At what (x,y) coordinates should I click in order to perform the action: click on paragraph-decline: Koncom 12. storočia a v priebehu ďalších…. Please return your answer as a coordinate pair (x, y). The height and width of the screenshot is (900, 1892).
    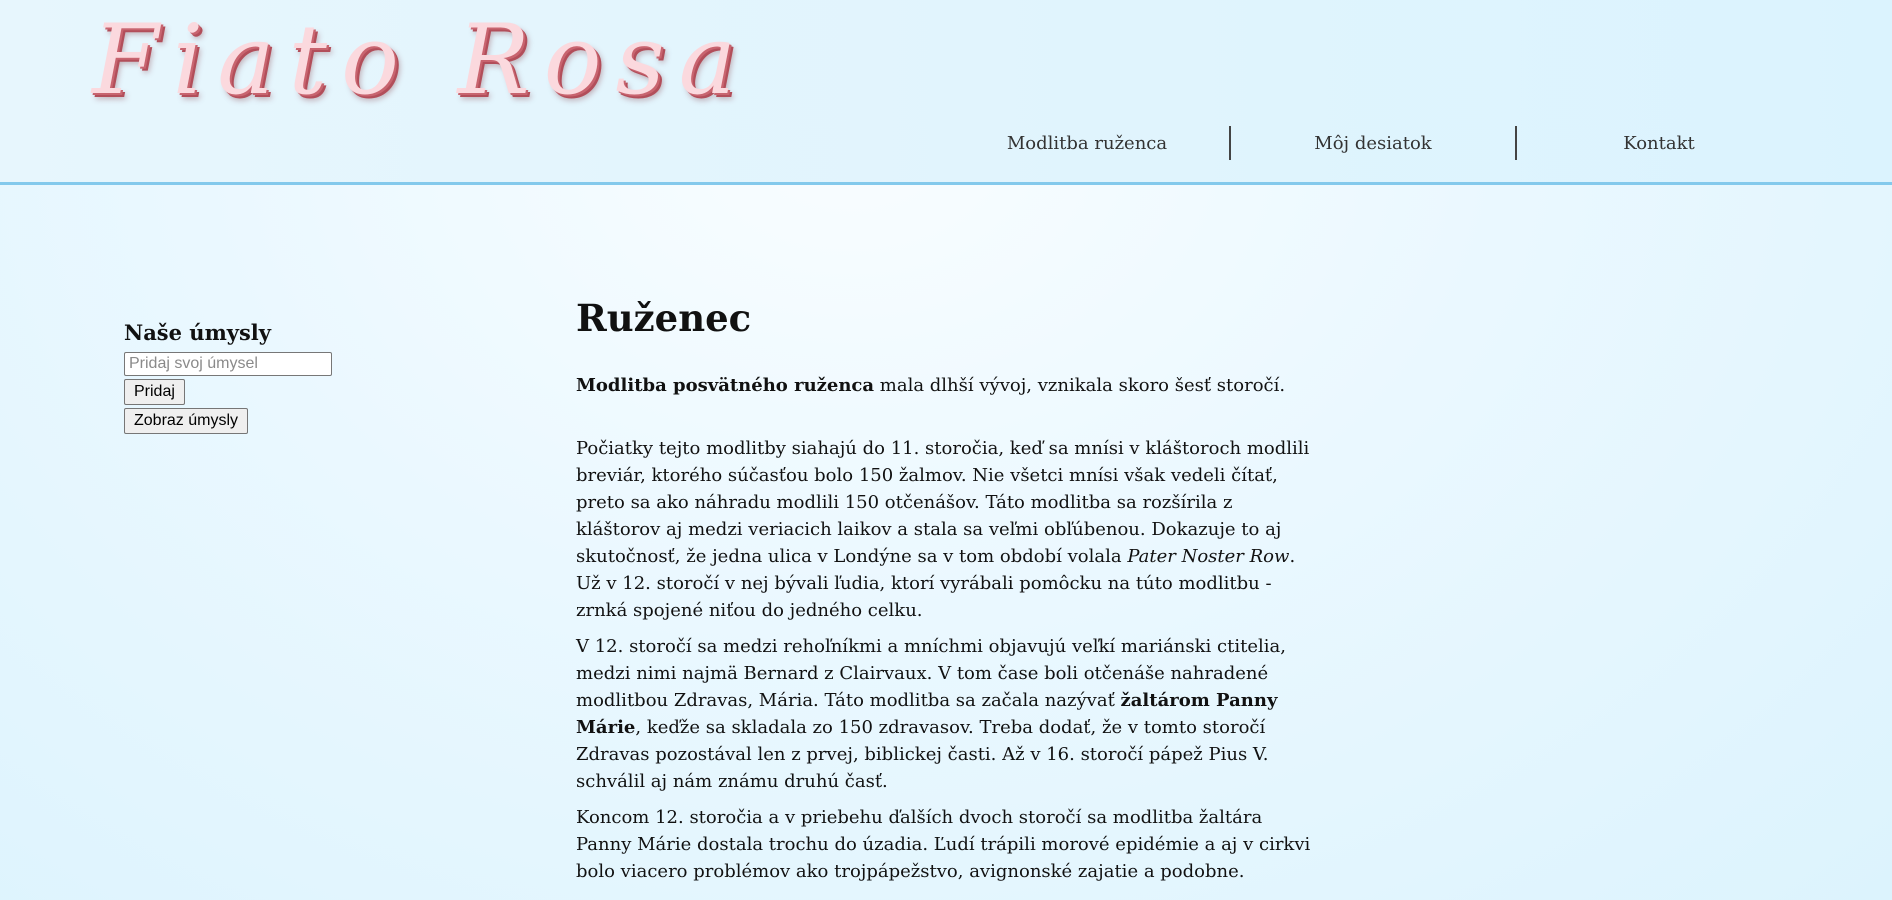
    Looking at the image, I should click on (943, 844).